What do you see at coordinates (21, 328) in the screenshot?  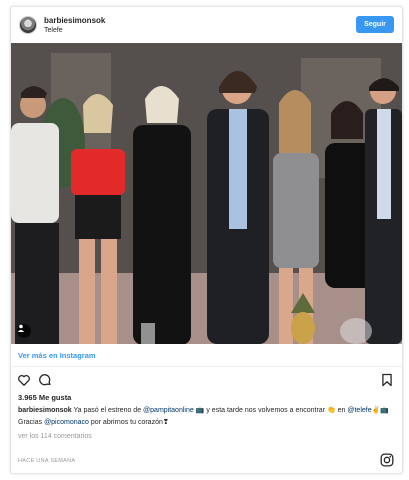 I see `user-tag-glyph` at bounding box center [21, 328].